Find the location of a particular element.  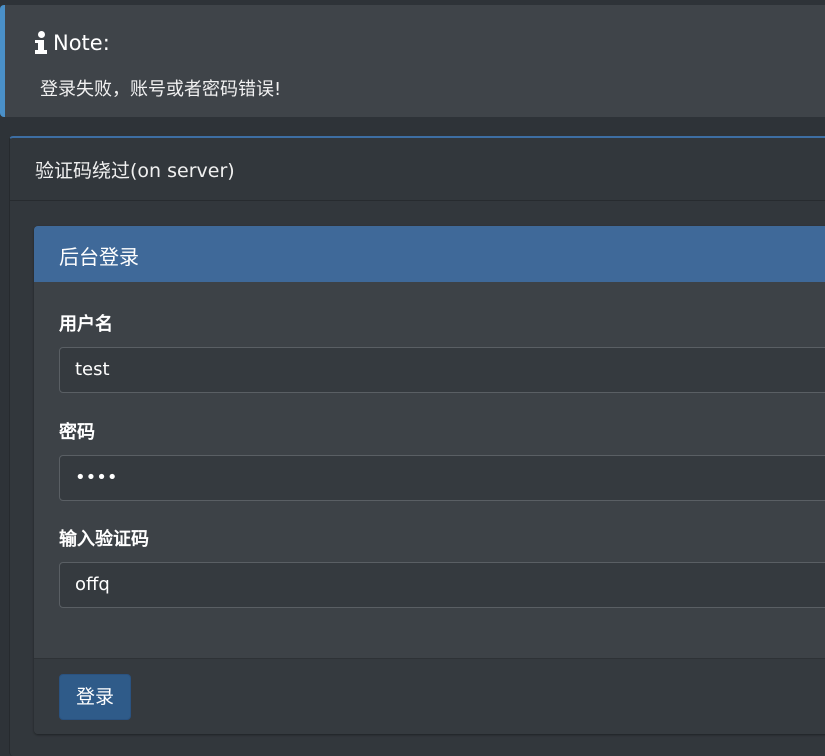

captcha-input: offq is located at coordinates (442, 585).